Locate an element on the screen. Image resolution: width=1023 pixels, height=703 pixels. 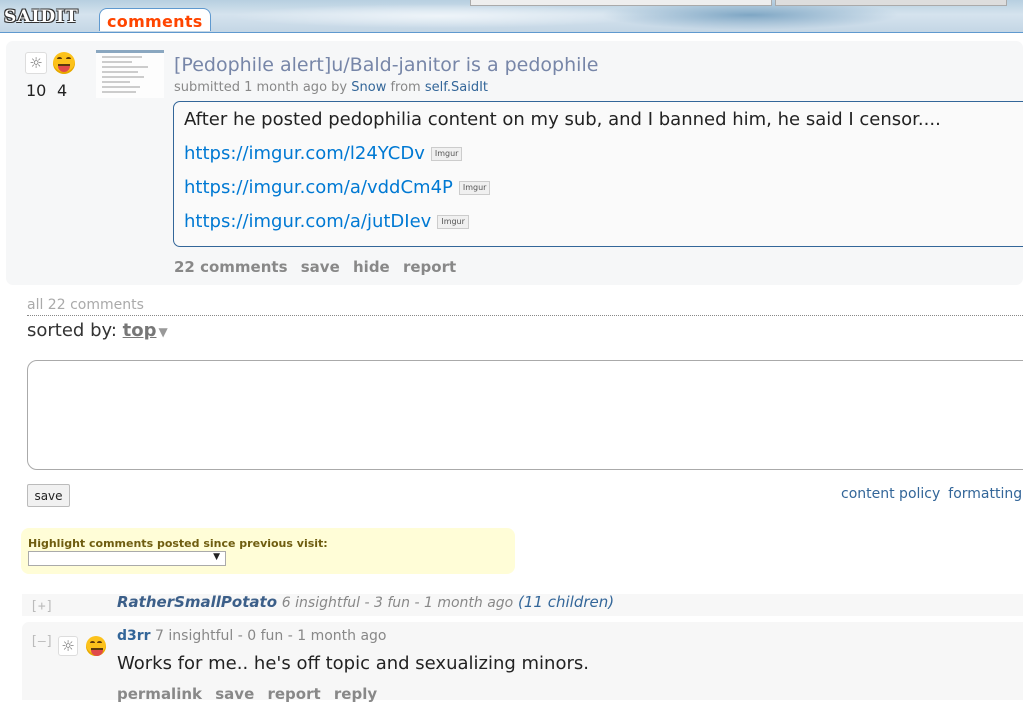
formatting-help-link: formatting help is located at coordinates (985, 494).